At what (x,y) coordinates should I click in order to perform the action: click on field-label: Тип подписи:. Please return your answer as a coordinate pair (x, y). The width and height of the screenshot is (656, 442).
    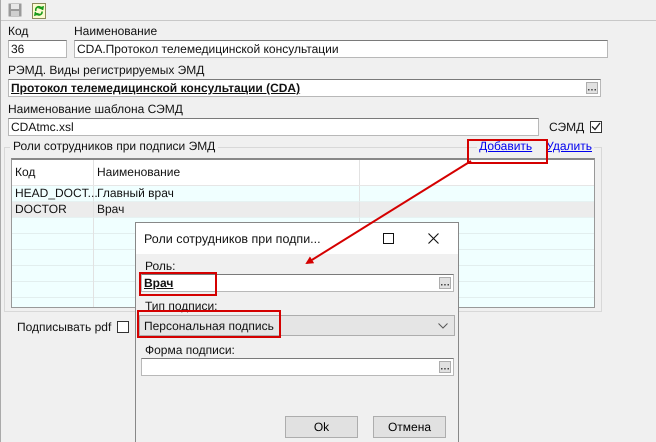
    Looking at the image, I should click on (181, 306).